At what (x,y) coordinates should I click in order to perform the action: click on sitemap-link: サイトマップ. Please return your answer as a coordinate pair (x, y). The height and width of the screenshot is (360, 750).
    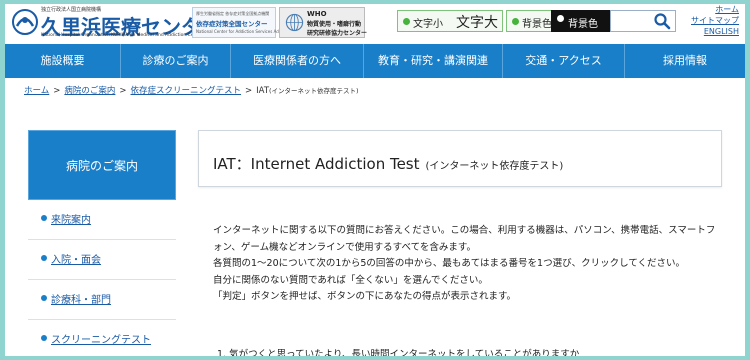
    Looking at the image, I should click on (713, 20).